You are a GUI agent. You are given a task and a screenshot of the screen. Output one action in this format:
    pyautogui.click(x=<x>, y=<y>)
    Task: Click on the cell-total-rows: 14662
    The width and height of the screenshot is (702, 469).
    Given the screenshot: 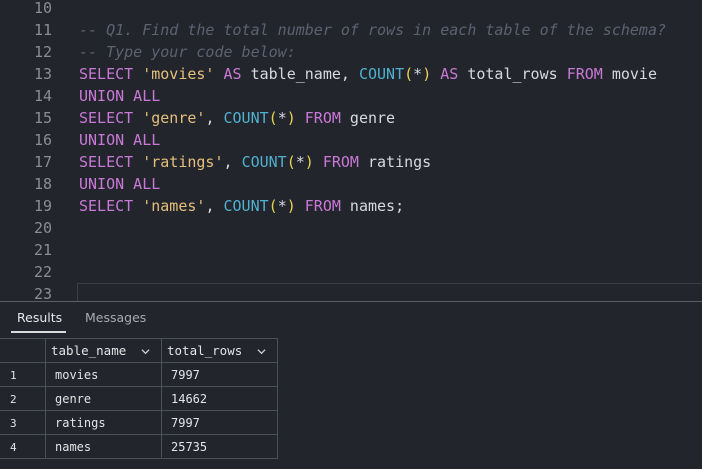 What is the action you would take?
    pyautogui.click(x=219, y=398)
    